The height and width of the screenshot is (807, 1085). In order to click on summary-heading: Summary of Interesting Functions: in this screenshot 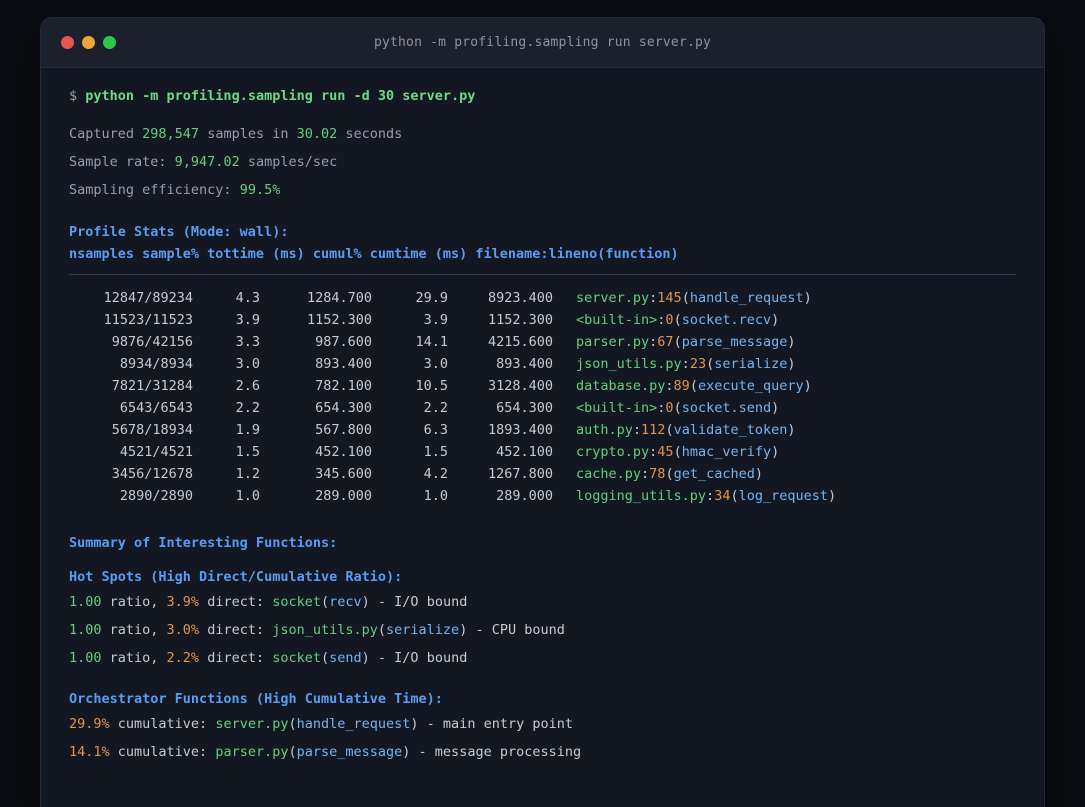, I will do `click(203, 543)`.